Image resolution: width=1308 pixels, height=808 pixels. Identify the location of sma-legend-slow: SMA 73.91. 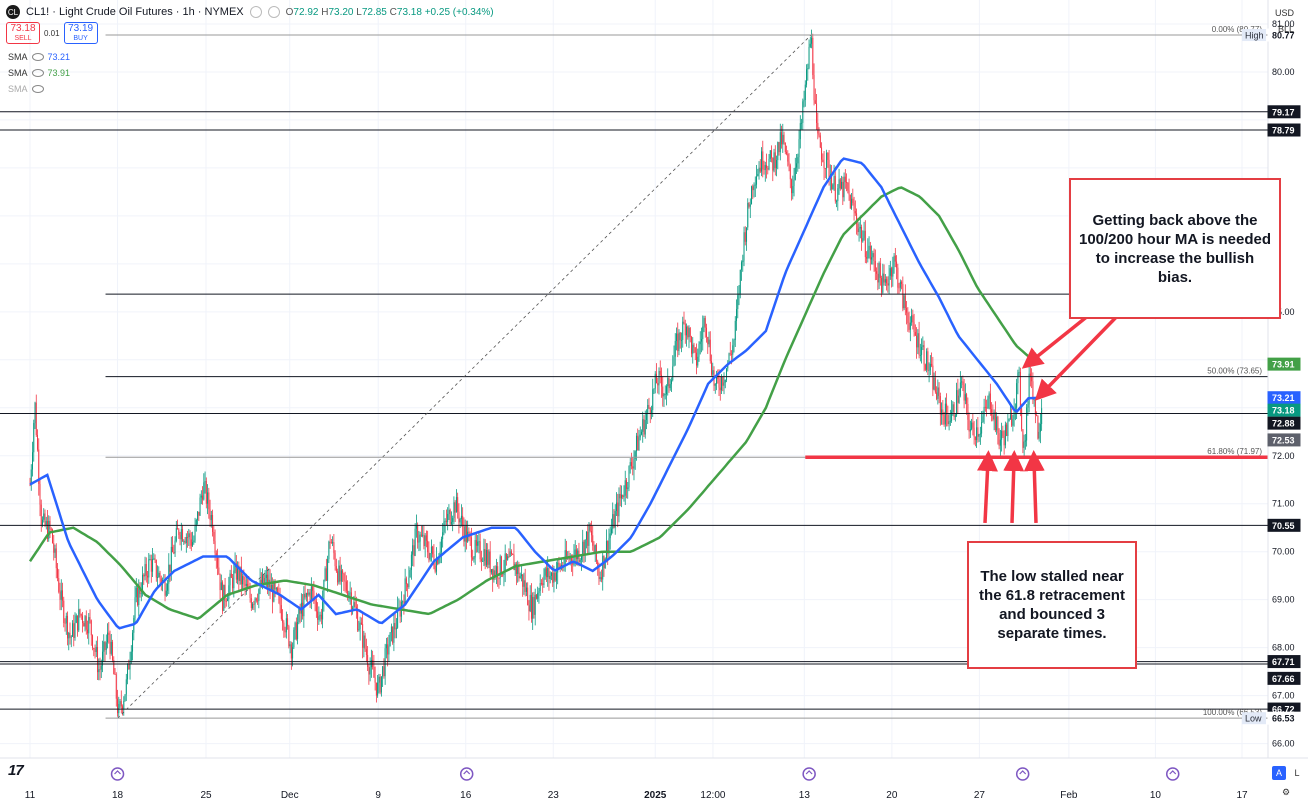
(39, 73).